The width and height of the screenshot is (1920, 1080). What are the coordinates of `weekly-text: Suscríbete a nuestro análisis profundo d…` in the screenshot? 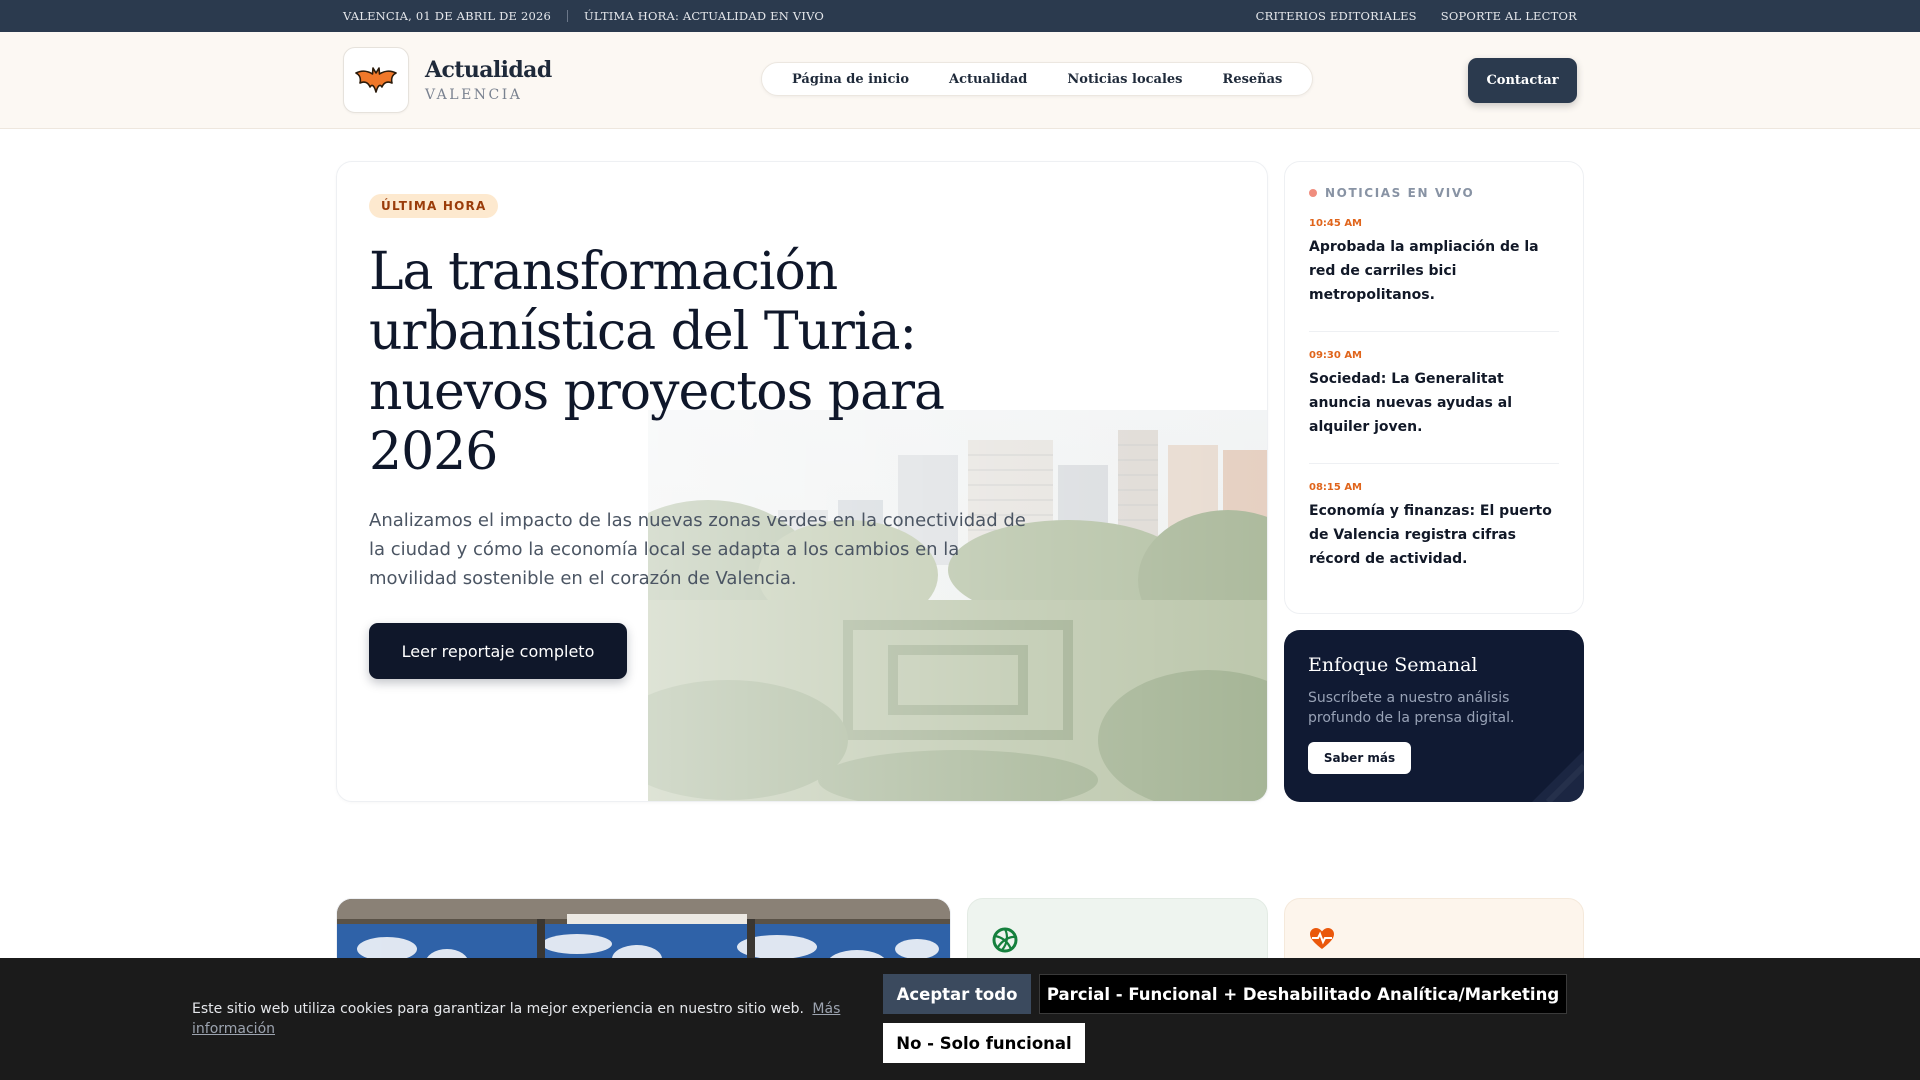 It's located at (1411, 708).